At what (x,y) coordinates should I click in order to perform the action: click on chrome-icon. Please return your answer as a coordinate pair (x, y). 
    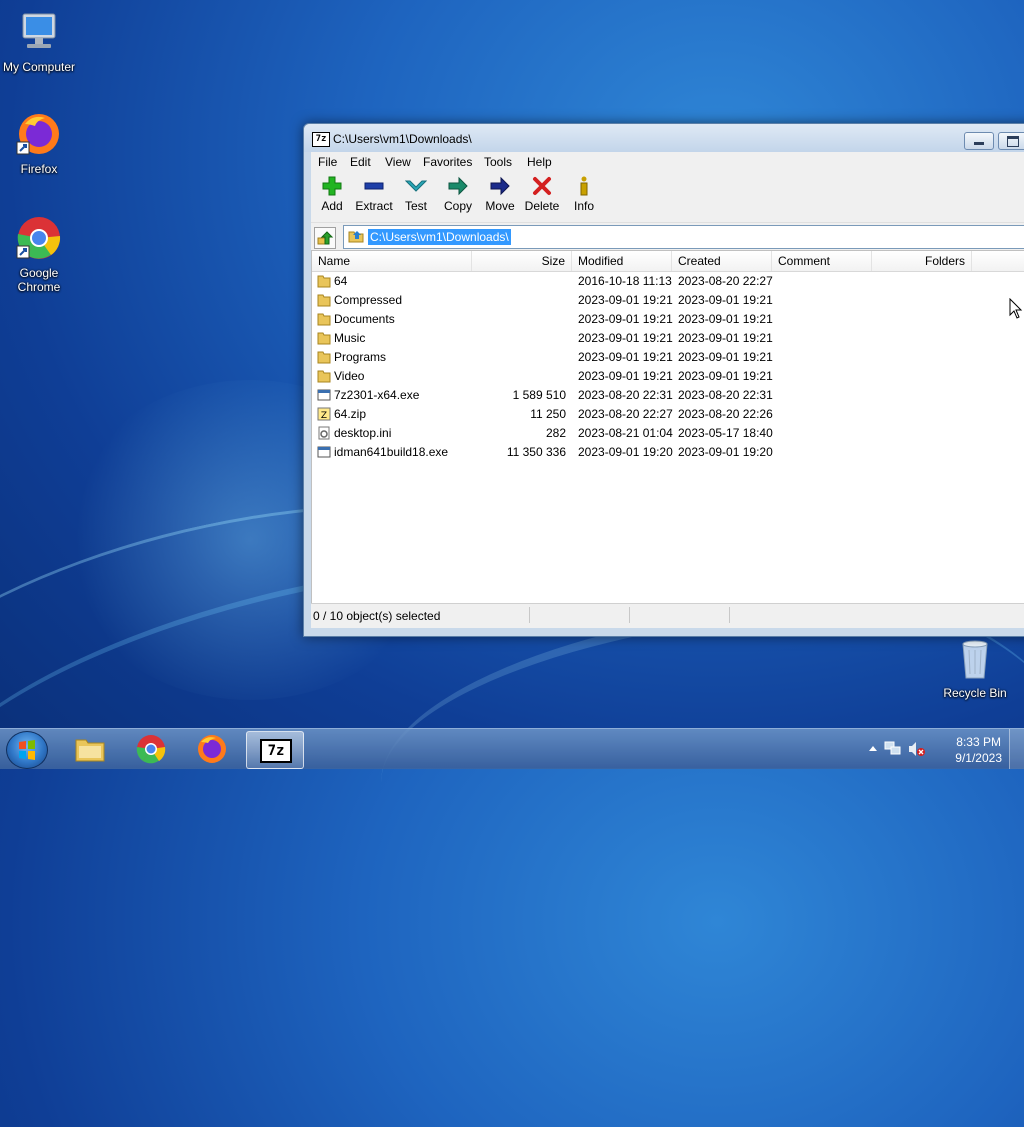
    Looking at the image, I should click on (151, 749).